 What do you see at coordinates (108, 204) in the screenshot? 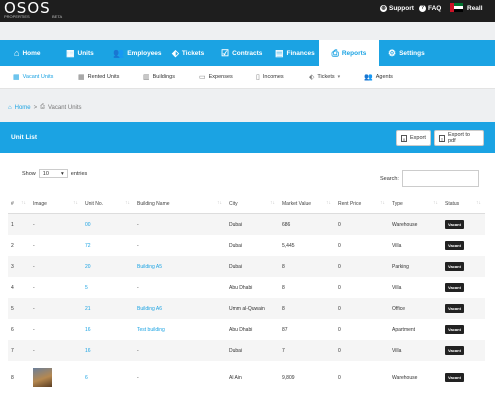
I see `col-header-unit: Unit No. ↑↓` at bounding box center [108, 204].